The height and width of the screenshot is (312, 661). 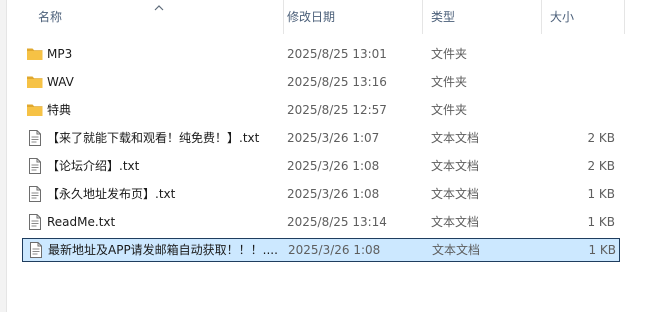 I want to click on file-modified: 2025/8/25 13:14, so click(x=337, y=222).